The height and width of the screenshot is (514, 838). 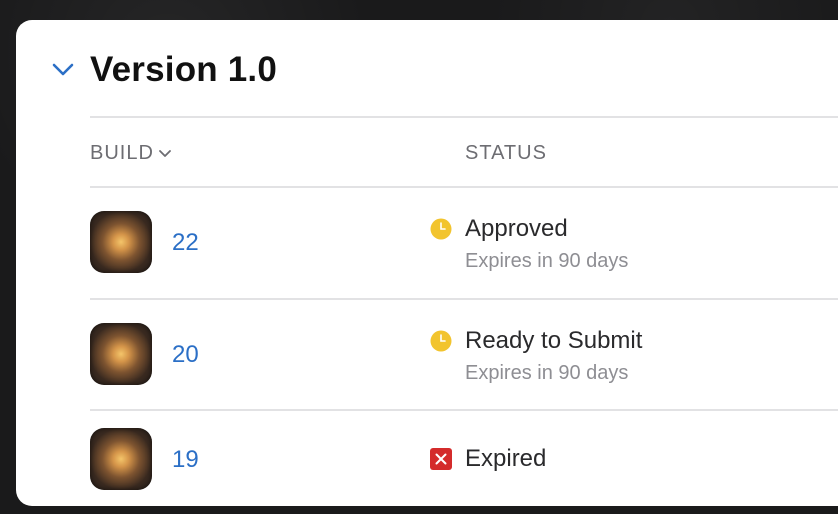 I want to click on chevron-down-icon, so click(x=63, y=70).